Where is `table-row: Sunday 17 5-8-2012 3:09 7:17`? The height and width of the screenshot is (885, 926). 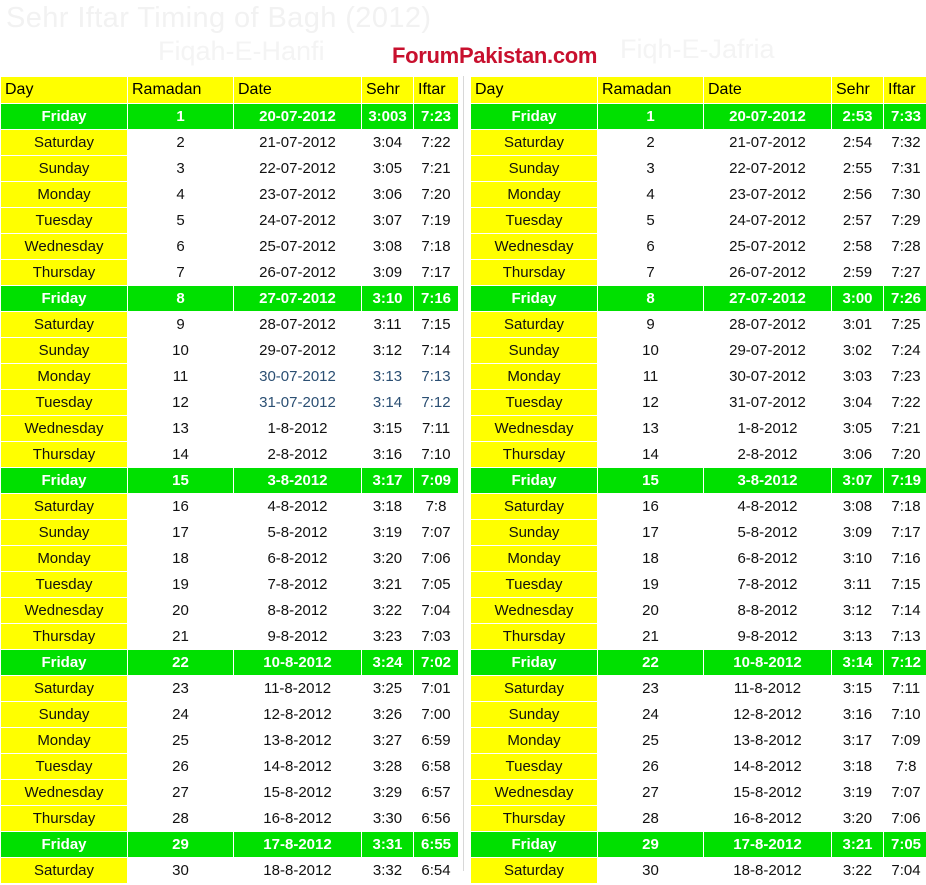
table-row: Sunday 17 5-8-2012 3:09 7:17 is located at coordinates (698, 532).